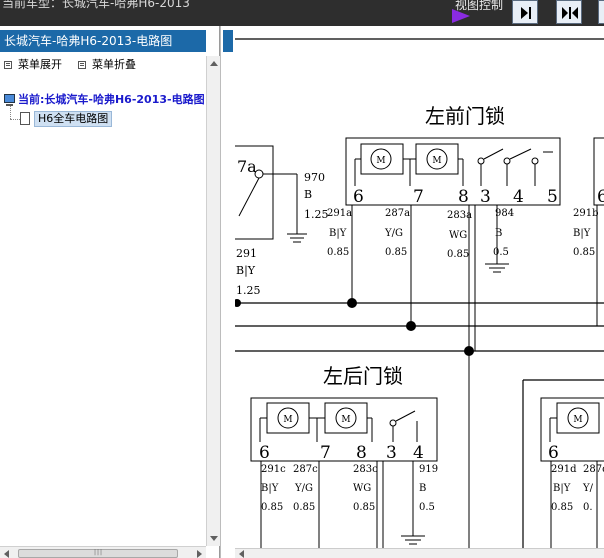  What do you see at coordinates (103, 41) in the screenshot?
I see `panel-header: 长城汽车-哈弗H6-2013-电路图` at bounding box center [103, 41].